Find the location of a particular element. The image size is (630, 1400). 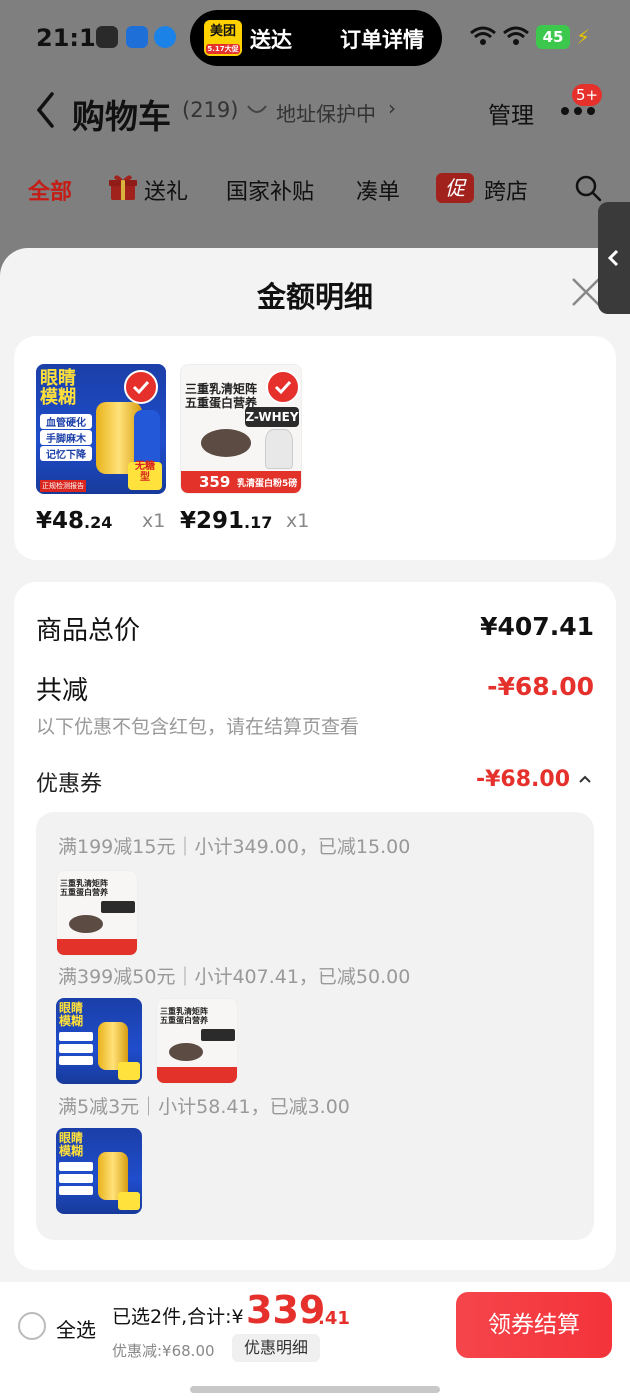

checkout-button: 领券结算 is located at coordinates (534, 1325).